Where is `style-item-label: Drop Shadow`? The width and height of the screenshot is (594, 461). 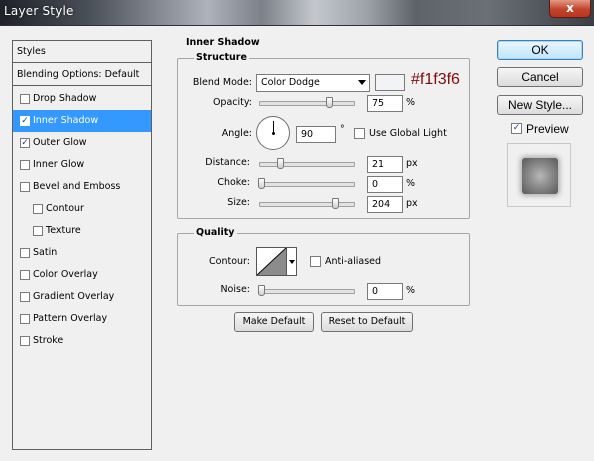
style-item-label: Drop Shadow is located at coordinates (65, 98).